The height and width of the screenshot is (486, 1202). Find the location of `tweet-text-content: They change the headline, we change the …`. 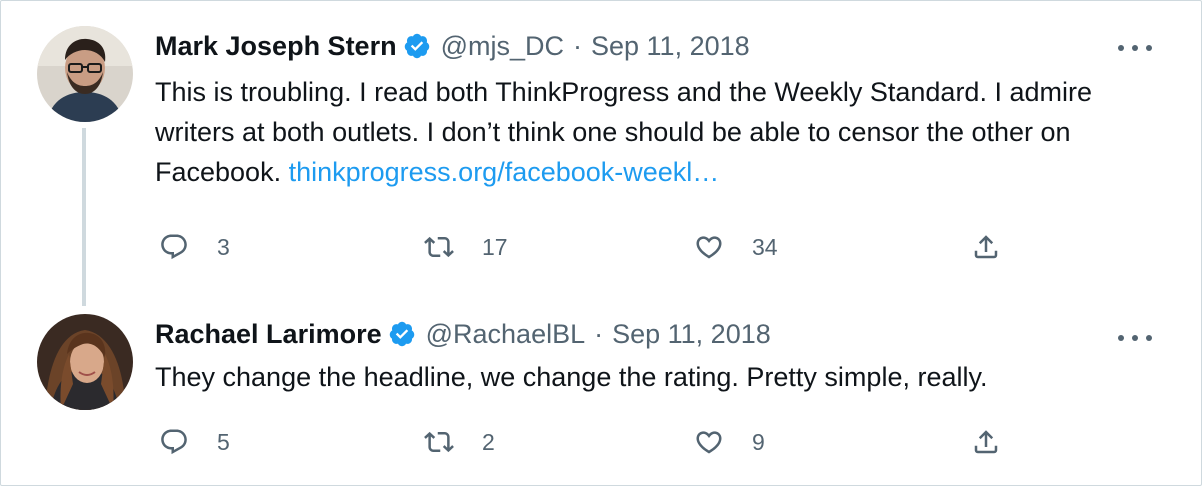

tweet-text-content: They change the headline, we change the … is located at coordinates (571, 377).